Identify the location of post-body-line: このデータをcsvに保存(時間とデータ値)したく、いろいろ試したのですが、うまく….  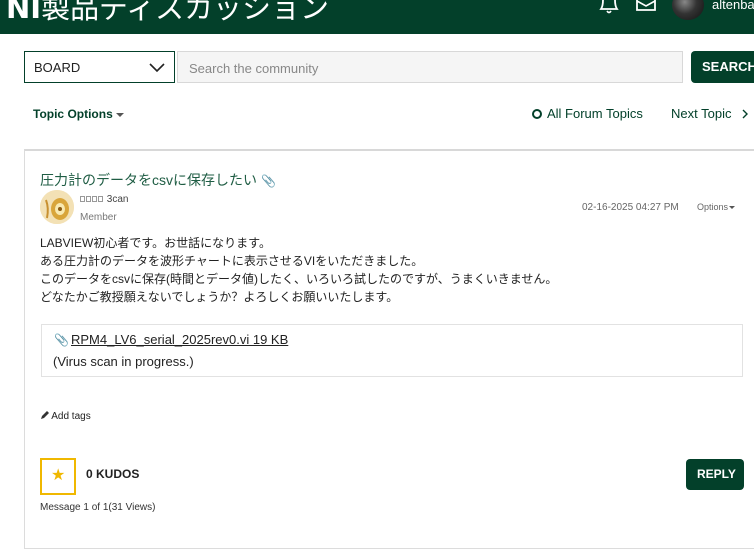
(299, 279).